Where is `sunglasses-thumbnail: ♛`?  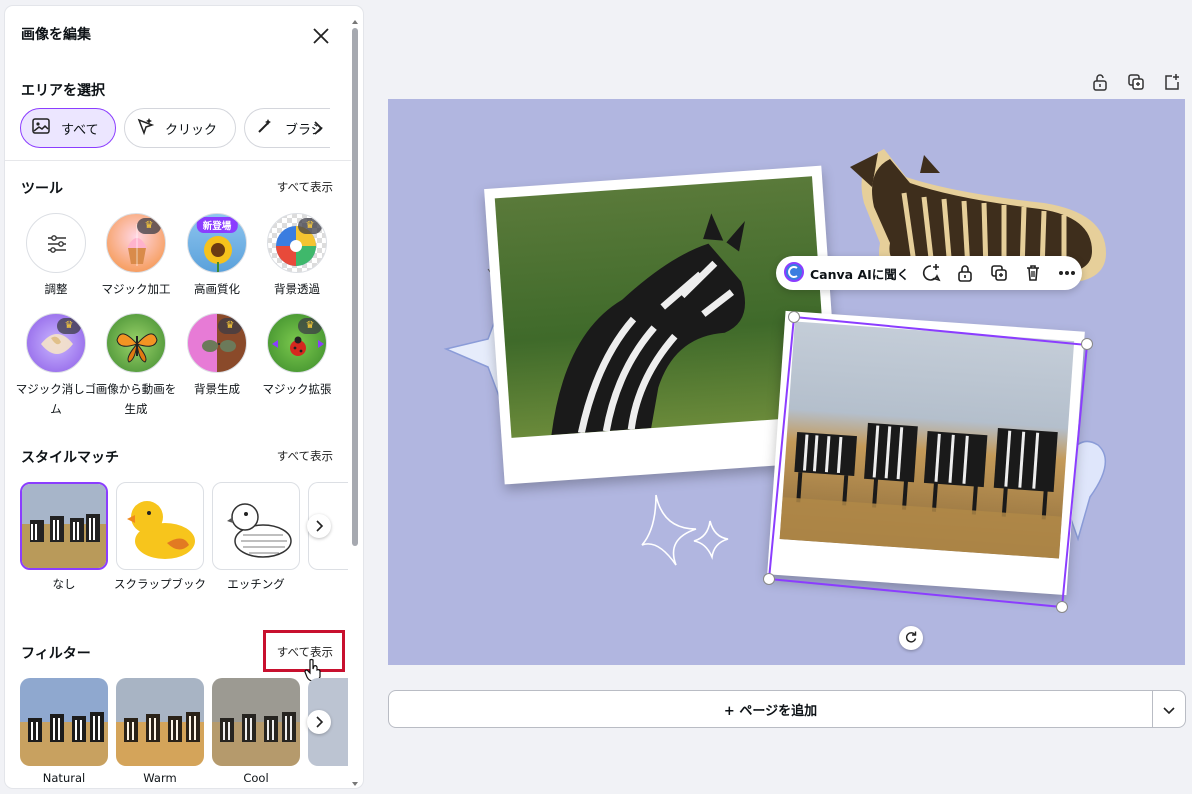 sunglasses-thumbnail: ♛ is located at coordinates (217, 343).